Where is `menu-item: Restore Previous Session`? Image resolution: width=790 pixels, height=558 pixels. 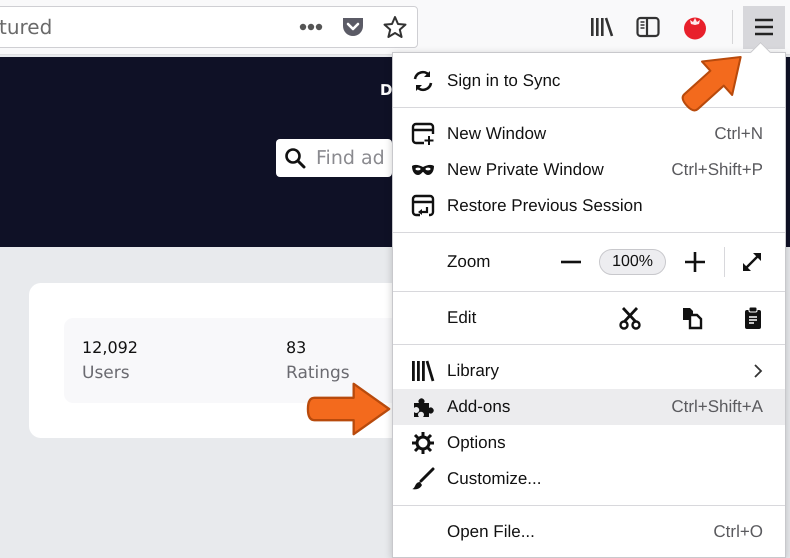
menu-item: Restore Previous Session is located at coordinates (589, 206).